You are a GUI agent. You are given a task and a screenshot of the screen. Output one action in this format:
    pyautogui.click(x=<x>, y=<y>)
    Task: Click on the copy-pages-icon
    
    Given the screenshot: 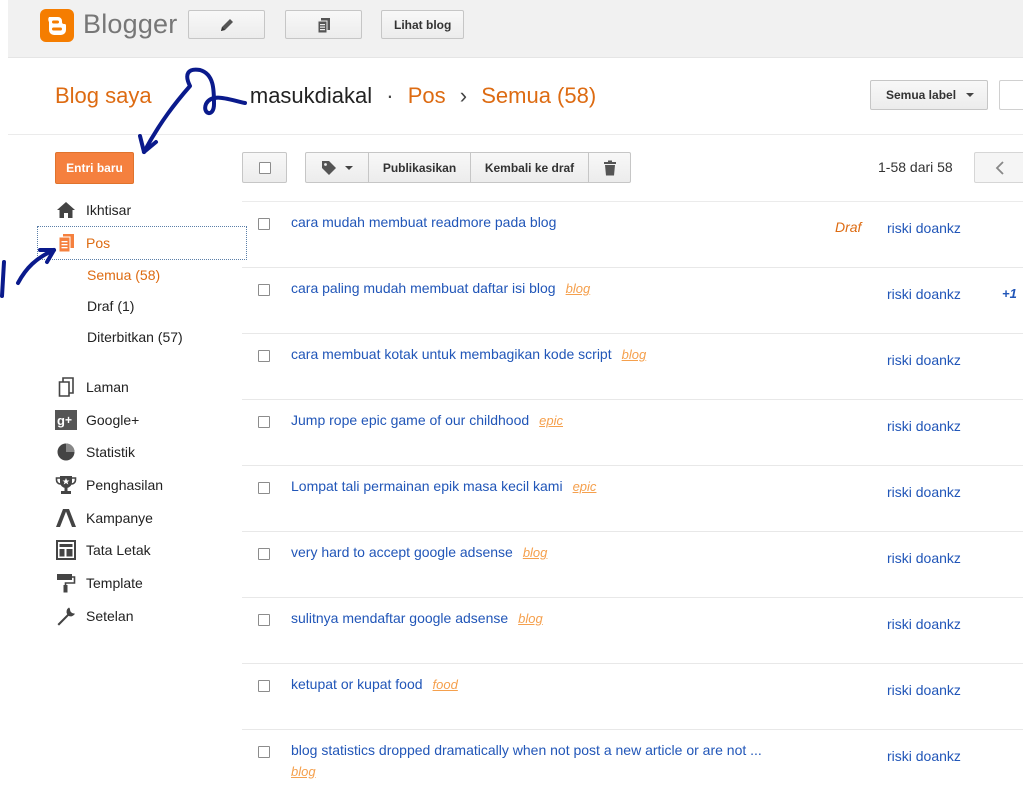 What is the action you would take?
    pyautogui.click(x=323, y=25)
    